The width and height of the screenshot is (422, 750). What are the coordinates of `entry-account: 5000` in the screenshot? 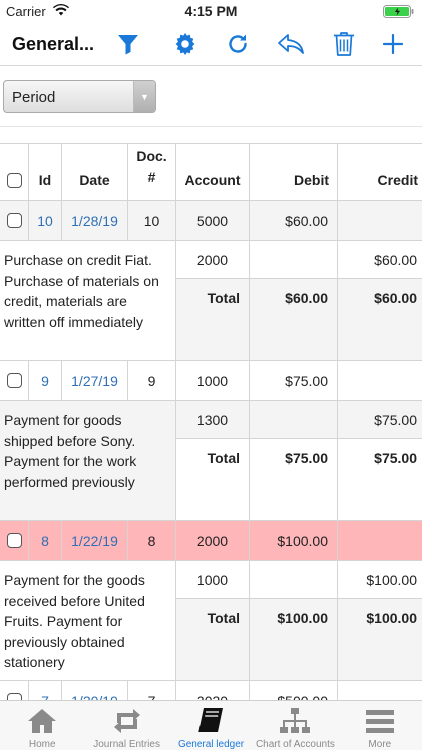 It's located at (213, 221).